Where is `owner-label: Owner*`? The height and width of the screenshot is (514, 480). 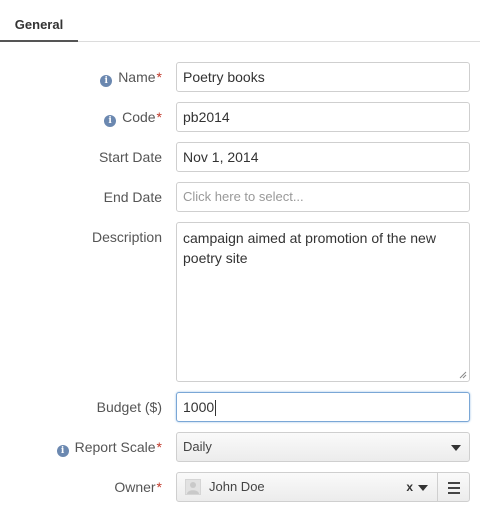
owner-label: Owner* is located at coordinates (138, 487).